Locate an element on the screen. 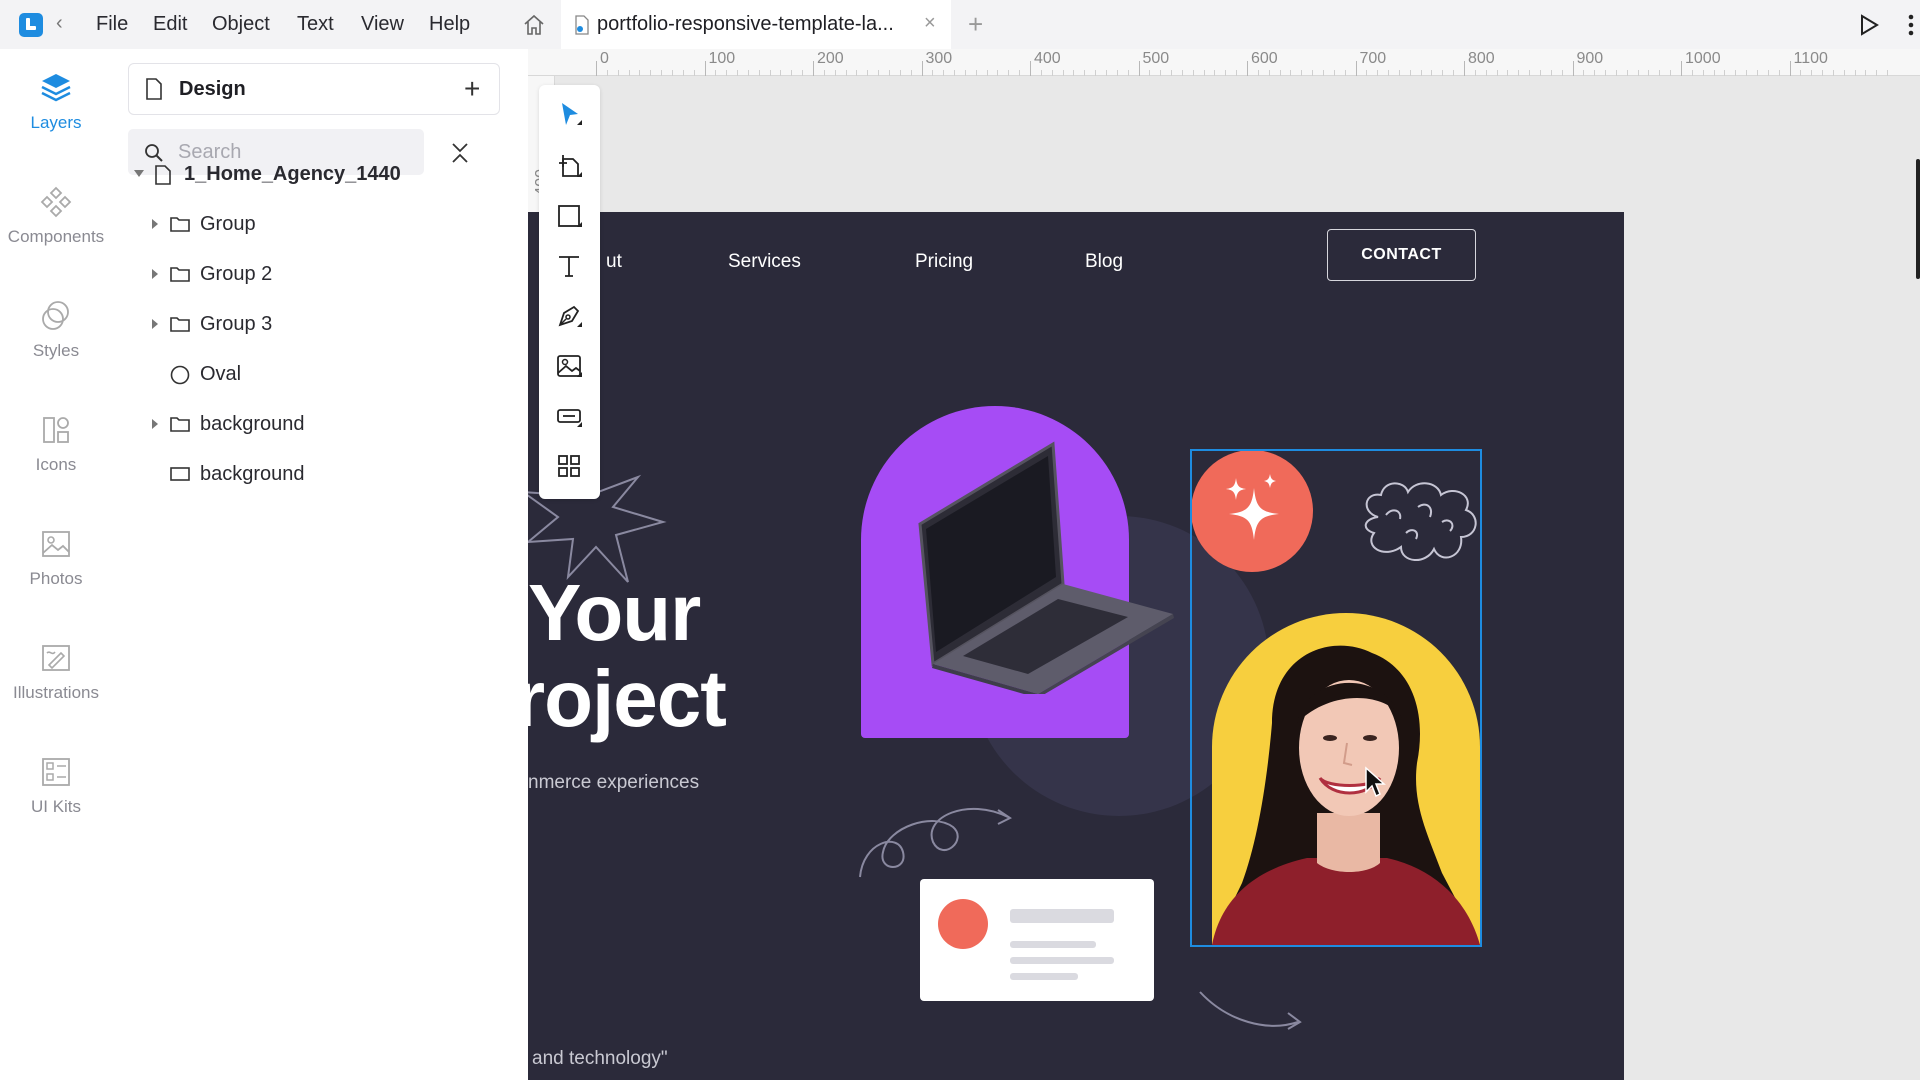  ui-kits-icon is located at coordinates (56, 772).